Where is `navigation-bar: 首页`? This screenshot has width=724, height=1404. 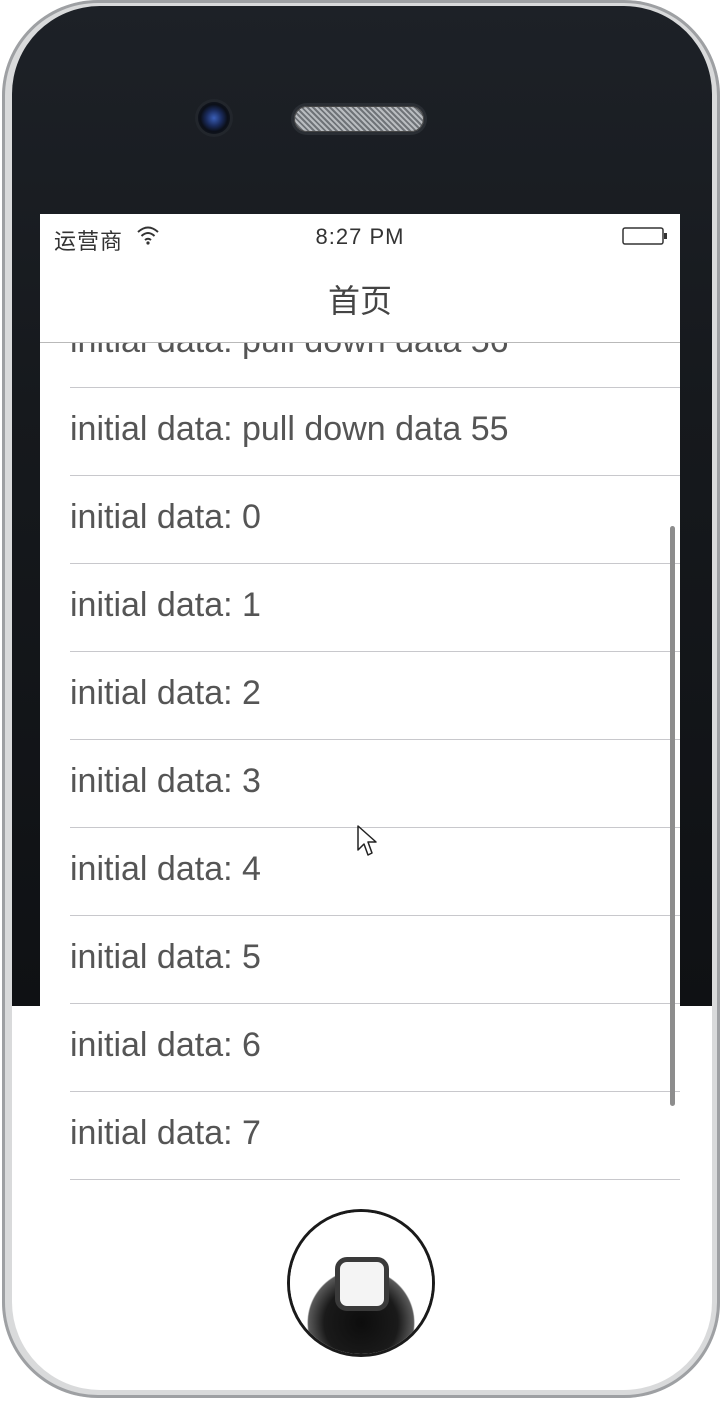
navigation-bar: 首页 is located at coordinates (360, 299).